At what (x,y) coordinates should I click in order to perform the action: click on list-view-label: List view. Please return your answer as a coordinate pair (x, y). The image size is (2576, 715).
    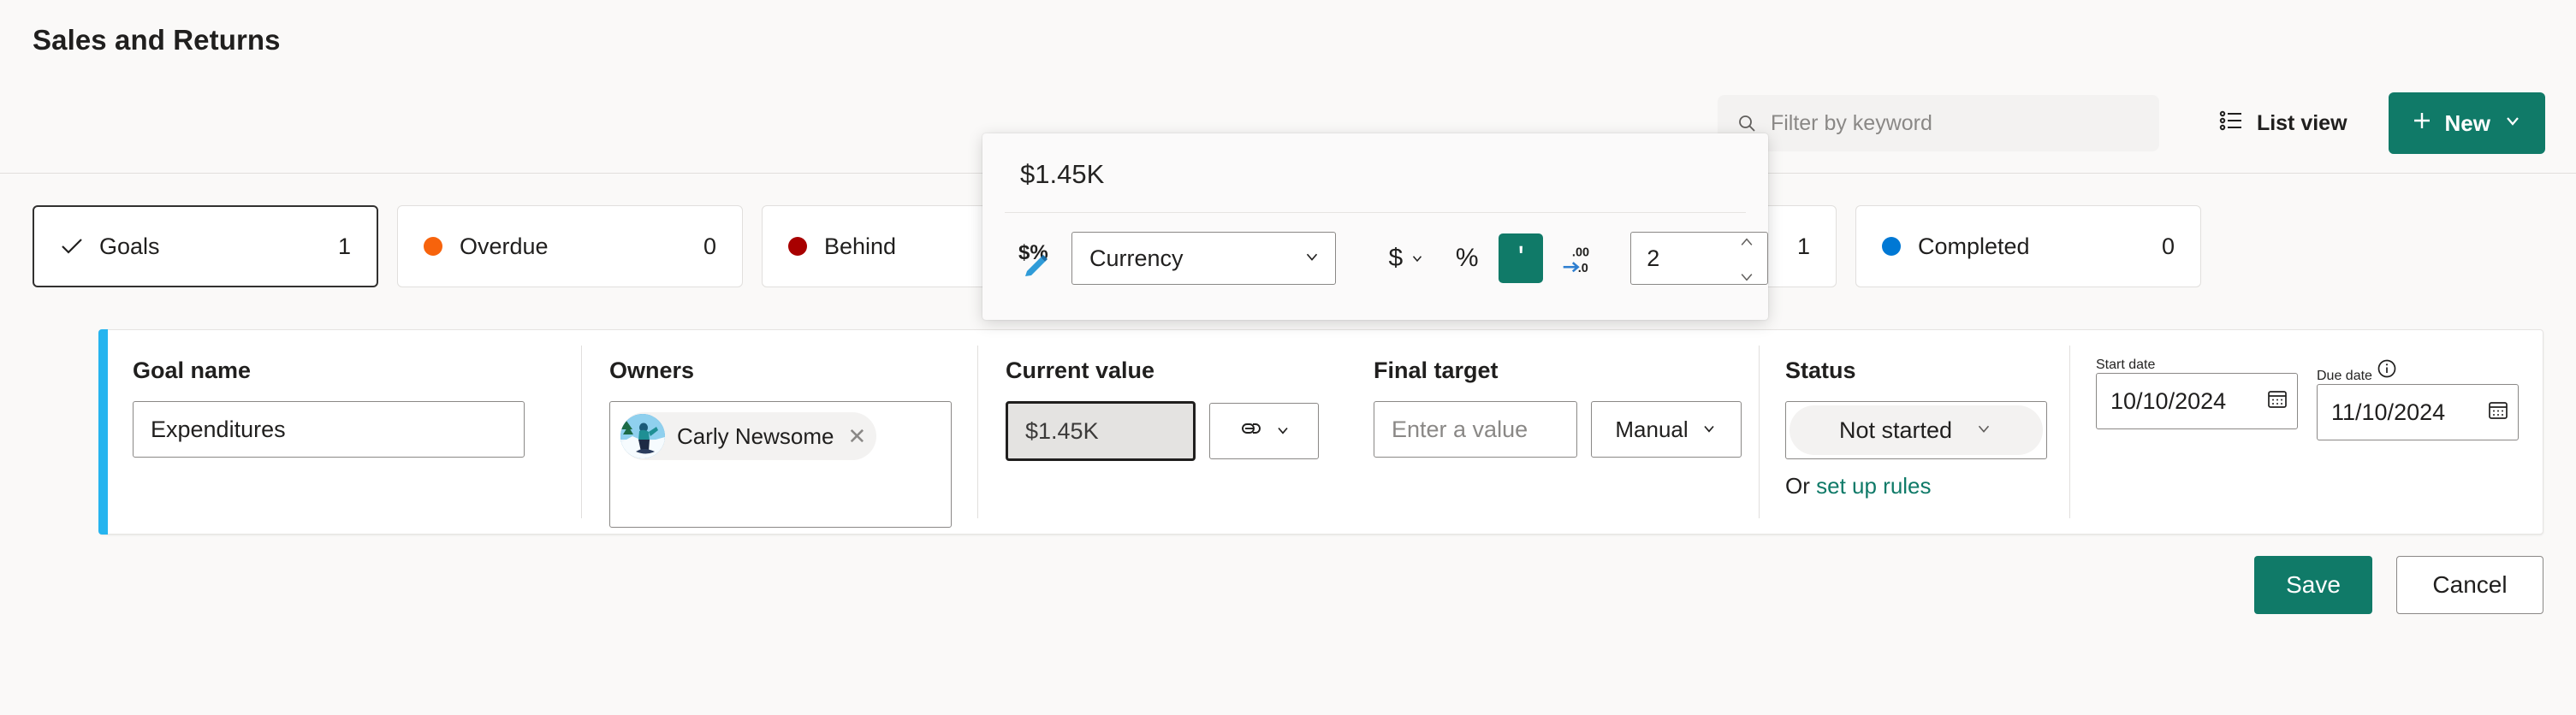
    Looking at the image, I should click on (2301, 122).